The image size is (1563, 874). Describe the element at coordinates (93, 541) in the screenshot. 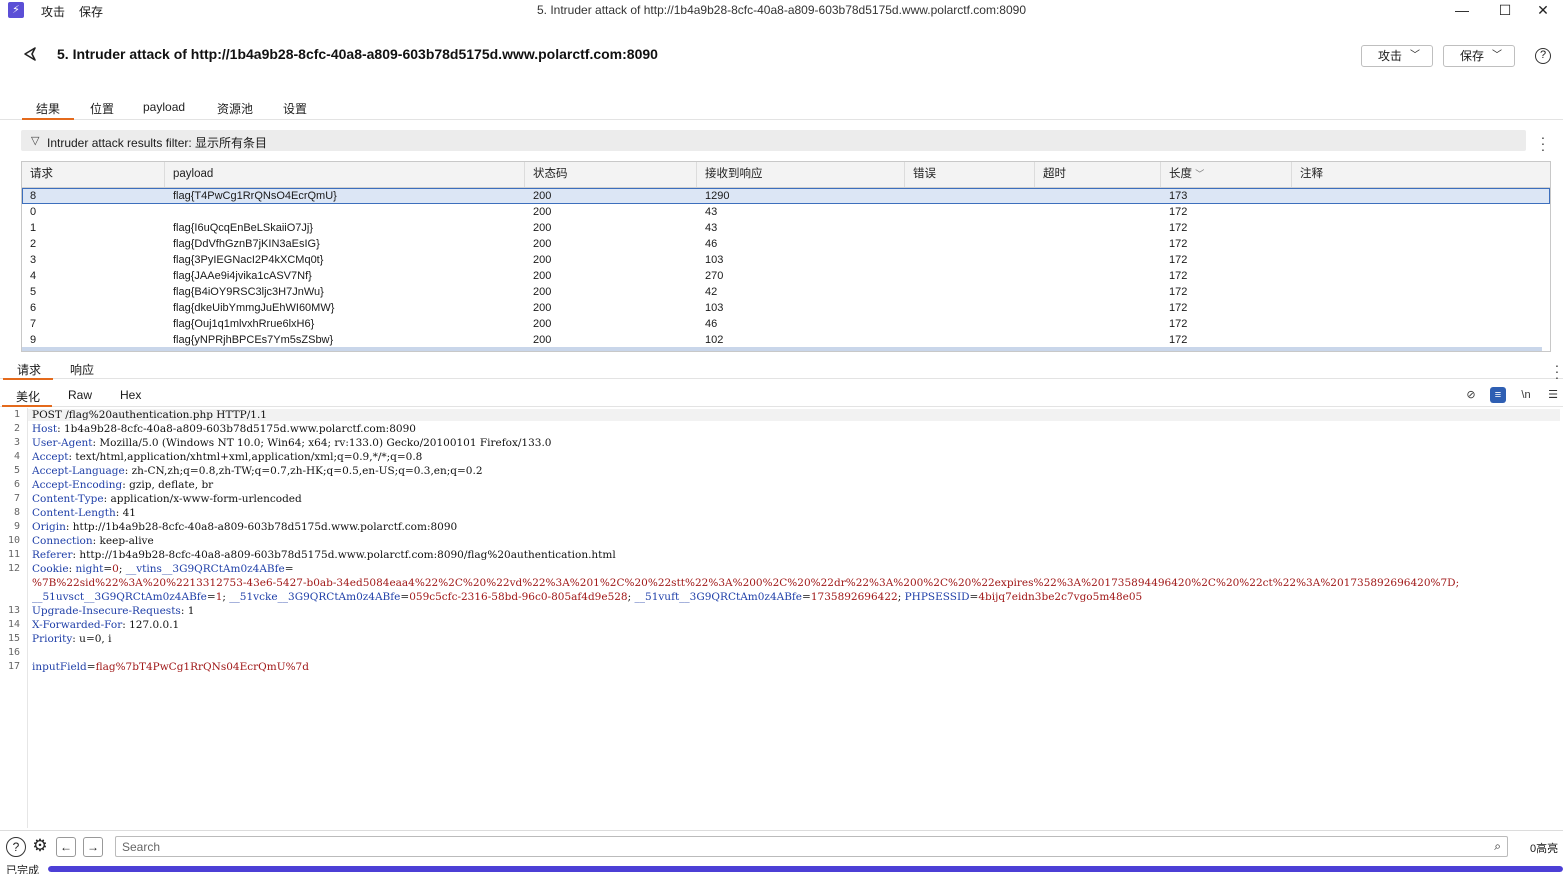

I see `code-line: Connection: keep-alive` at that location.